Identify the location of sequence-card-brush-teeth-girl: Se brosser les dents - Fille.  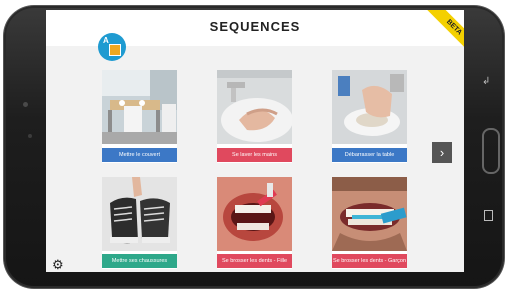
(254, 223).